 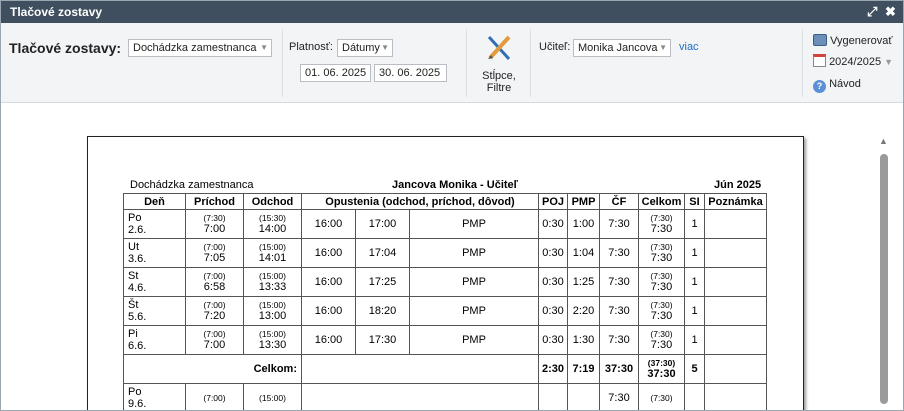 I want to click on total-cf: 37:30, so click(x=619, y=369).